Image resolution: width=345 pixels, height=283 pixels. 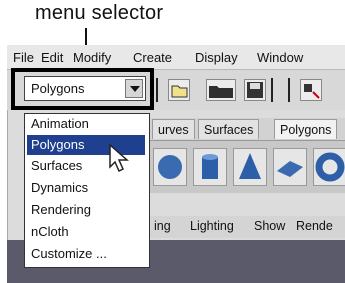 What do you see at coordinates (210, 167) in the screenshot?
I see `cylinder-icon` at bounding box center [210, 167].